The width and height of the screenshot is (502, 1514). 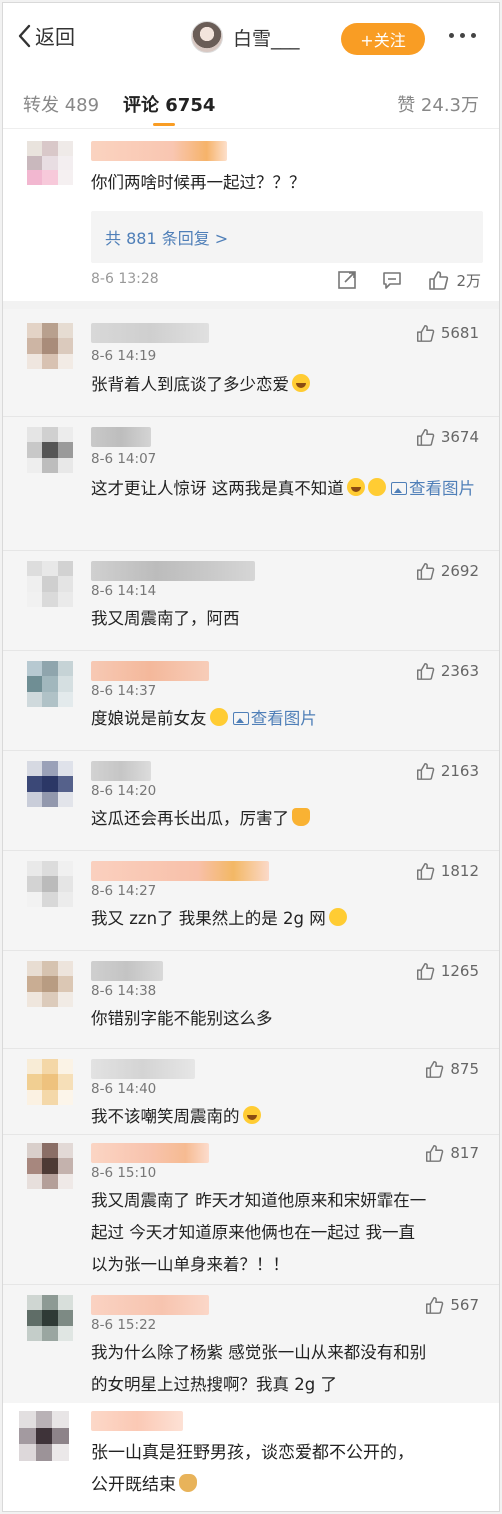 What do you see at coordinates (447, 671) in the screenshot?
I see `like-button: 2363` at bounding box center [447, 671].